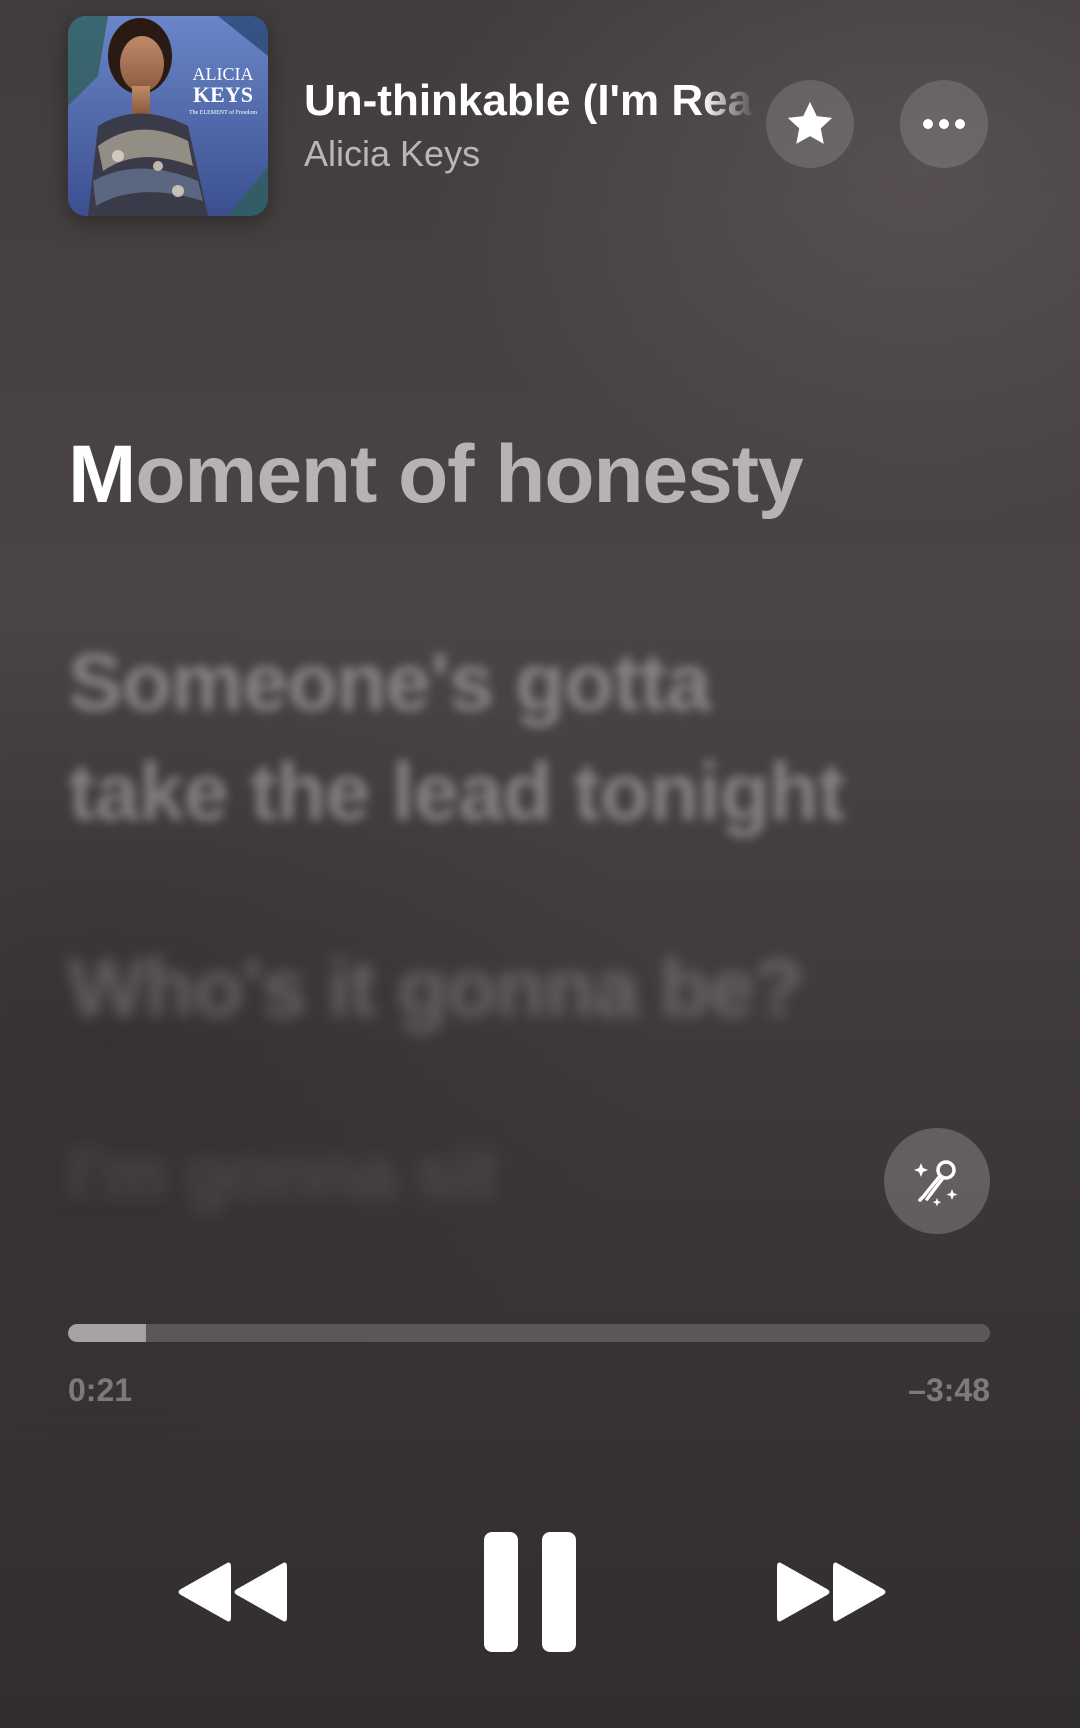  I want to click on rewind-button, so click(231, 1592).